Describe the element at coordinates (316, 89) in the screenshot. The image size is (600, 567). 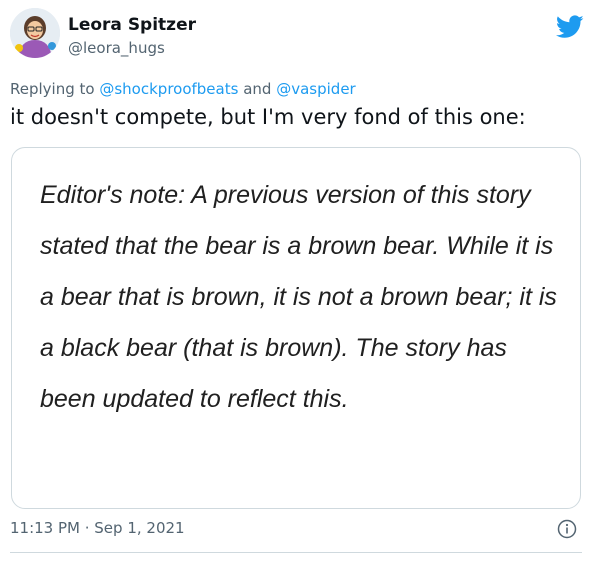
I see `mention-vaspider: @vaspider` at that location.